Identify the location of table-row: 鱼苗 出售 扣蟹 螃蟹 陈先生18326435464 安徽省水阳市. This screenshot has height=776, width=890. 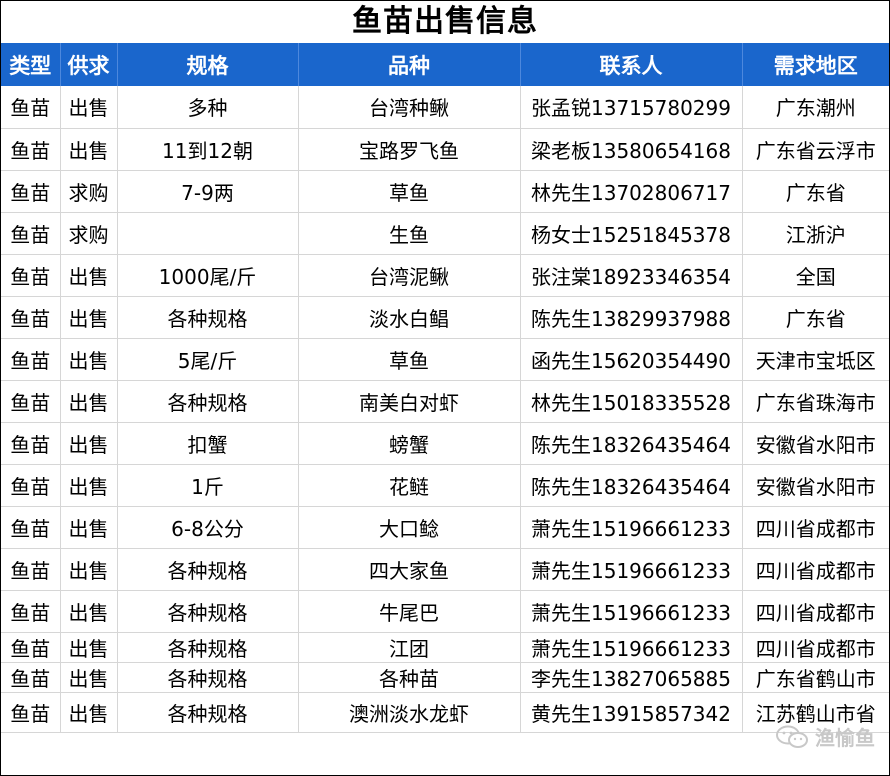
(445, 443).